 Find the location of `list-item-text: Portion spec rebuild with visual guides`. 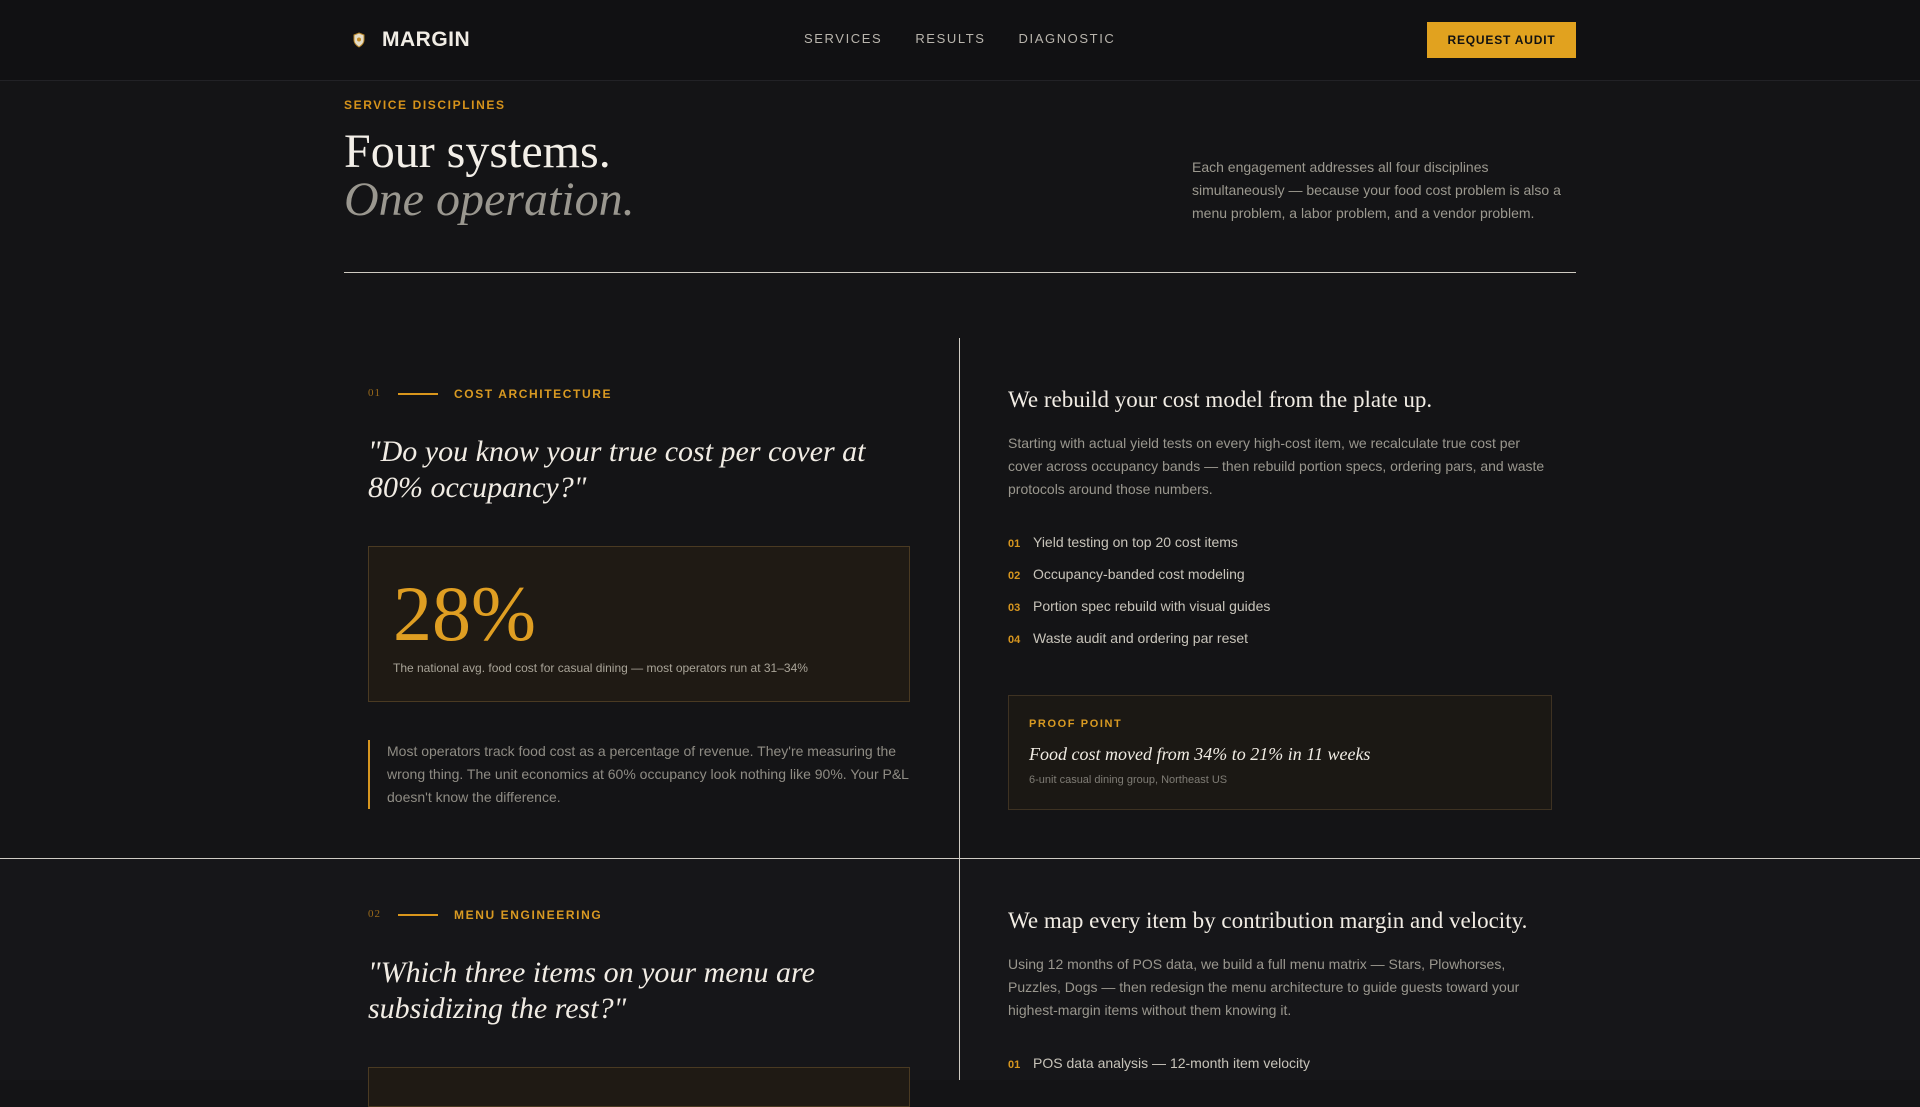

list-item-text: Portion spec rebuild with visual guides is located at coordinates (1152, 606).